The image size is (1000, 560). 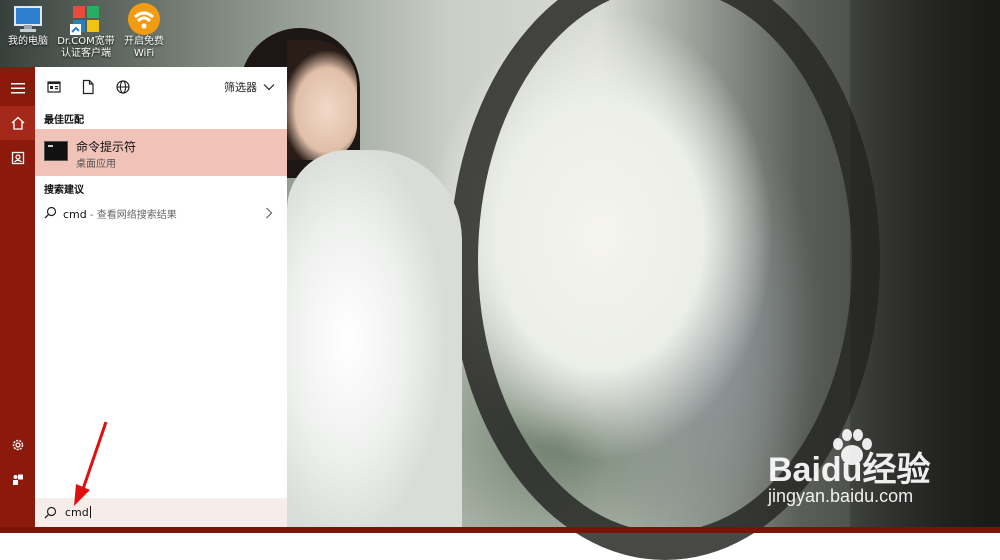 I want to click on desktop-icons: 我的电脑 Dr.COM宽带 认证客户端 开启免费 WiFi, so click(x=86, y=30).